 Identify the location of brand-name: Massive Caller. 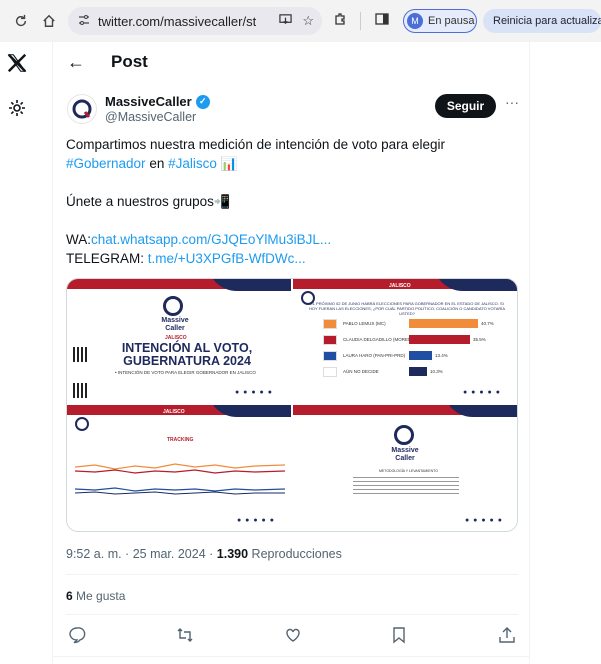
(175, 325).